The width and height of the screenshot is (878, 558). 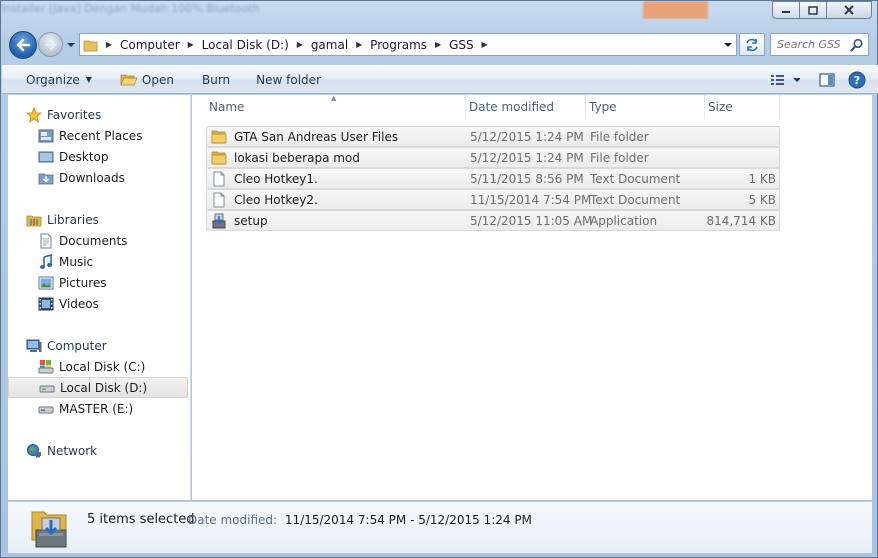 I want to click on column-header-date-modified: Date modified, so click(x=526, y=107).